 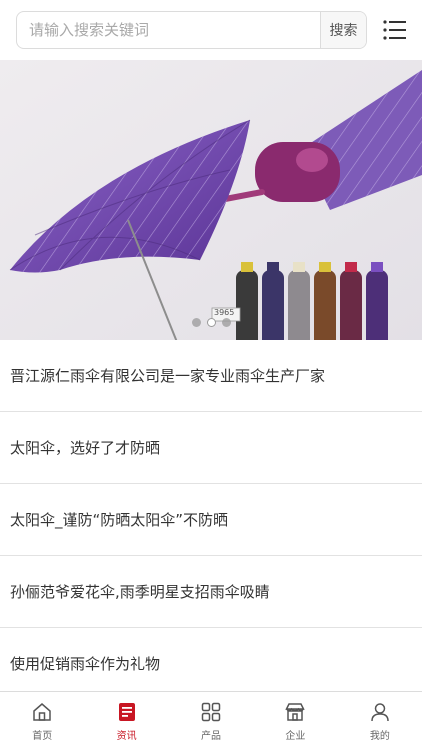 What do you see at coordinates (168, 30) in the screenshot?
I see `search-input` at bounding box center [168, 30].